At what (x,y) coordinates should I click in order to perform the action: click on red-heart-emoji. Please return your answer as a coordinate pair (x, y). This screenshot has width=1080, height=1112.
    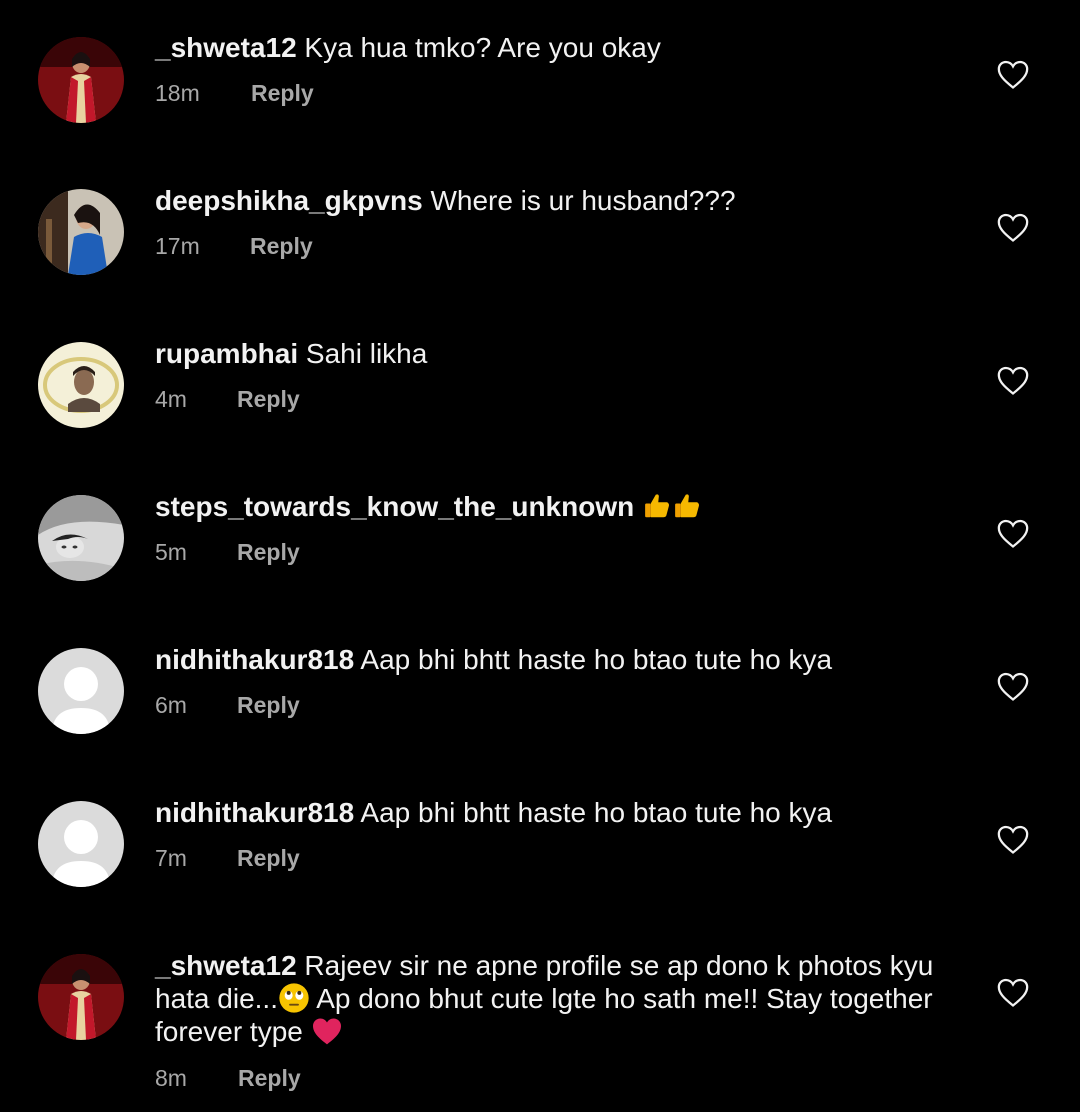
    Looking at the image, I should click on (326, 1031).